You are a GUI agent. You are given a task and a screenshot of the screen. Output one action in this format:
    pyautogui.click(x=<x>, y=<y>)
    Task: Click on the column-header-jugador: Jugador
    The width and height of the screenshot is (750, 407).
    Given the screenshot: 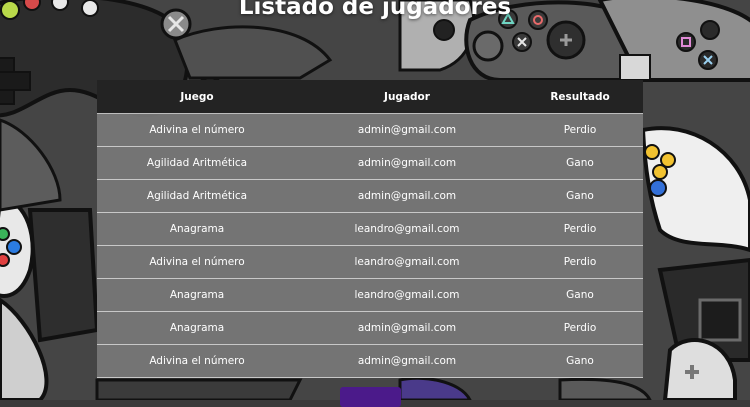 What is the action you would take?
    pyautogui.click(x=407, y=97)
    